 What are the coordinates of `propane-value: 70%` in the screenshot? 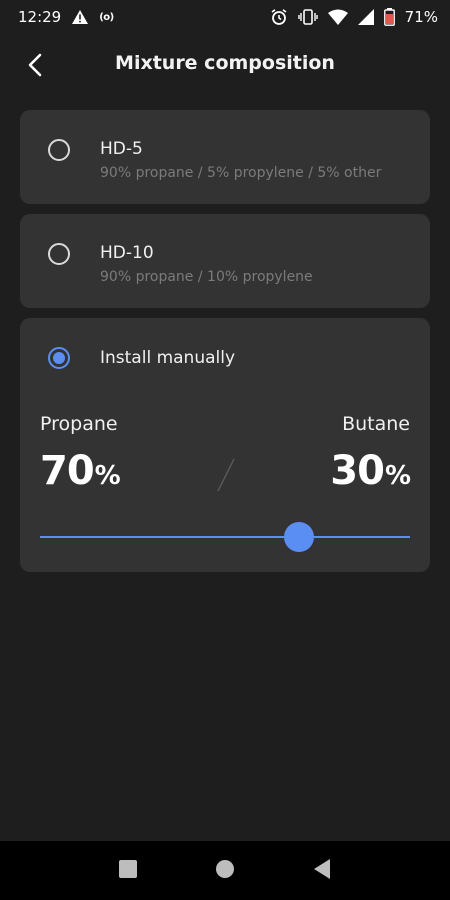 It's located at (80, 471).